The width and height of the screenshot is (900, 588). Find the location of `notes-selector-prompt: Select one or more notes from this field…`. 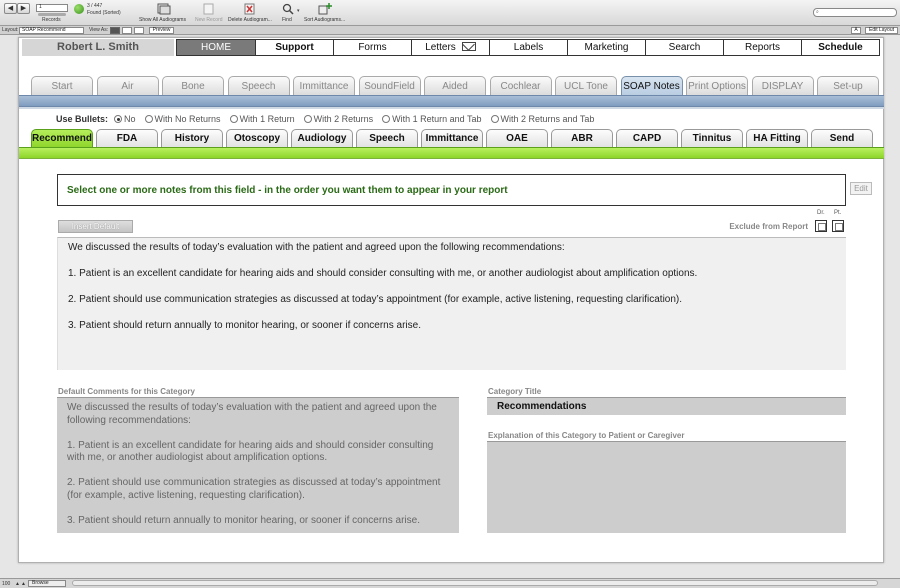

notes-selector-prompt: Select one or more notes from this field… is located at coordinates (451, 190).